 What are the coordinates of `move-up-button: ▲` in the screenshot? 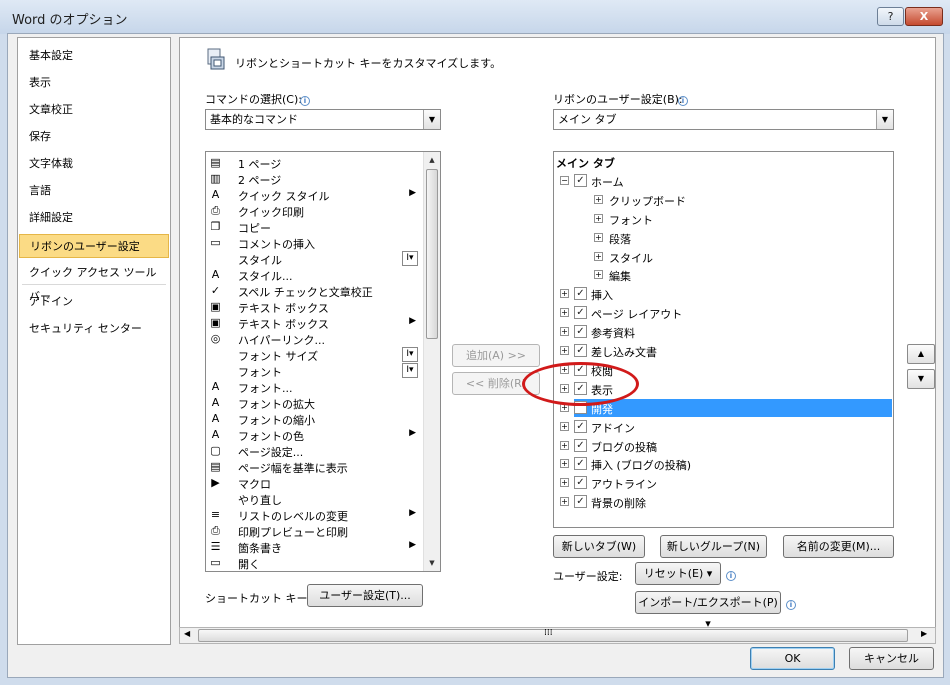 It's located at (921, 354).